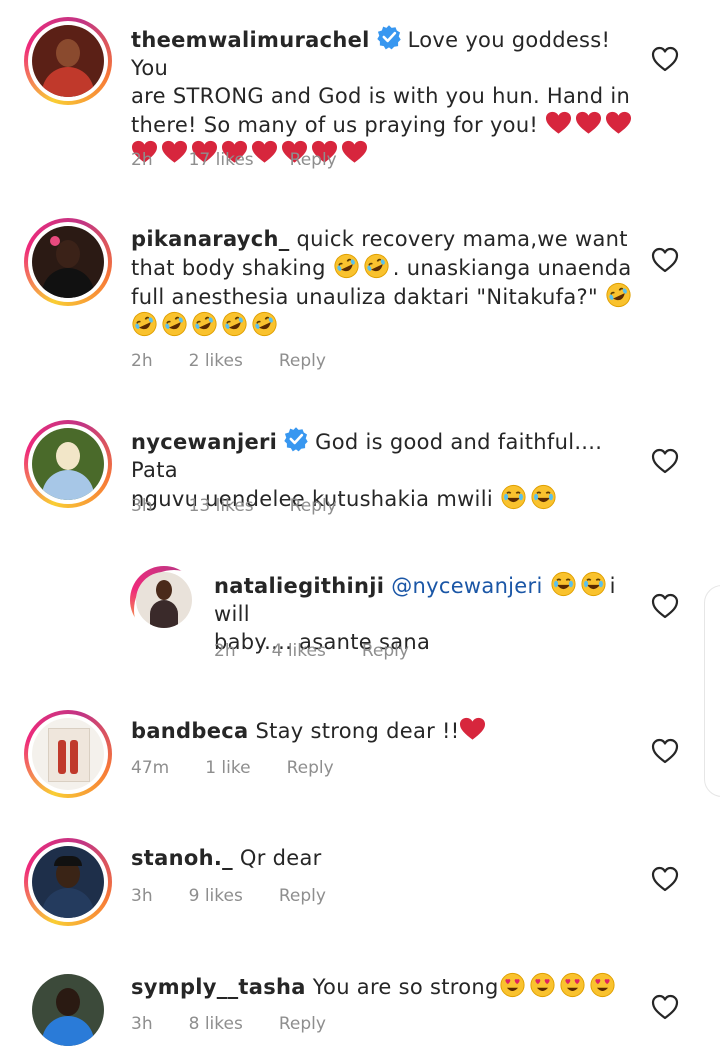  What do you see at coordinates (386, 986) in the screenshot?
I see `comment-text: symply__tasha You are so strong` at bounding box center [386, 986].